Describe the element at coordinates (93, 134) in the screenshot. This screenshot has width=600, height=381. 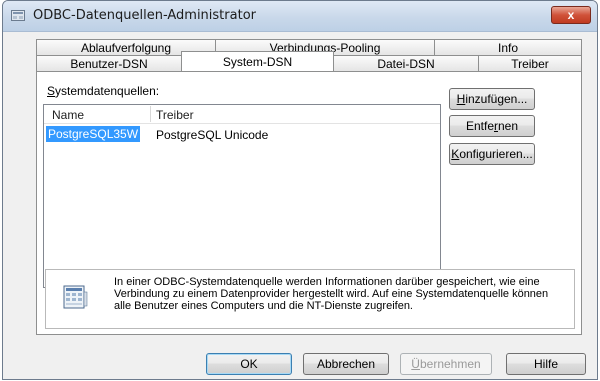
I see `list-item-name: PostgreSQL35W` at that location.